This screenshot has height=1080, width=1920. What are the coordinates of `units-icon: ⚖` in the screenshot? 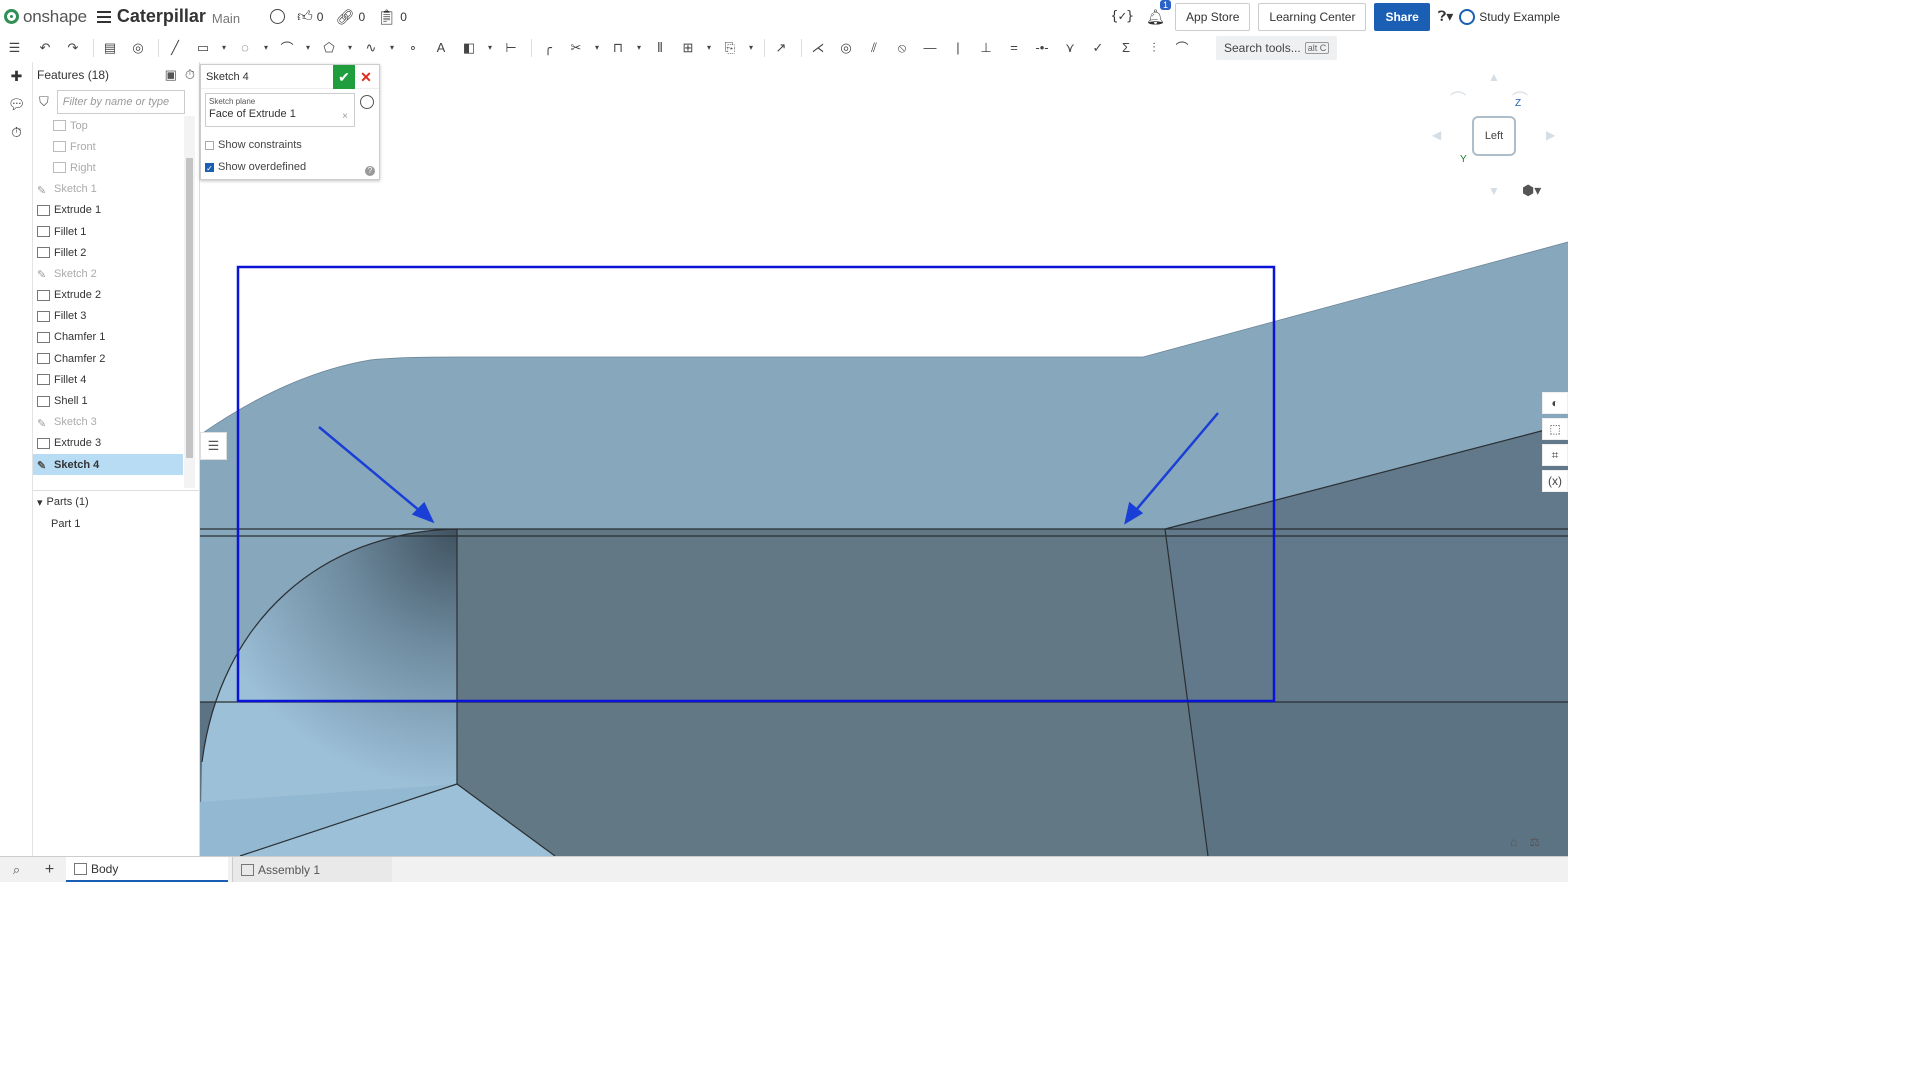 It's located at (1534, 842).